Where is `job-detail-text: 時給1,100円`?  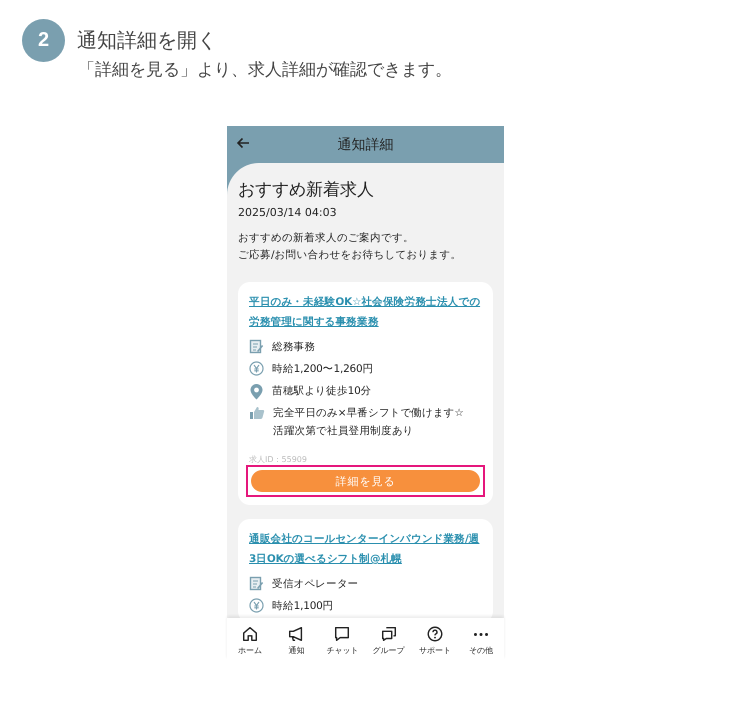 job-detail-text: 時給1,100円 is located at coordinates (303, 606).